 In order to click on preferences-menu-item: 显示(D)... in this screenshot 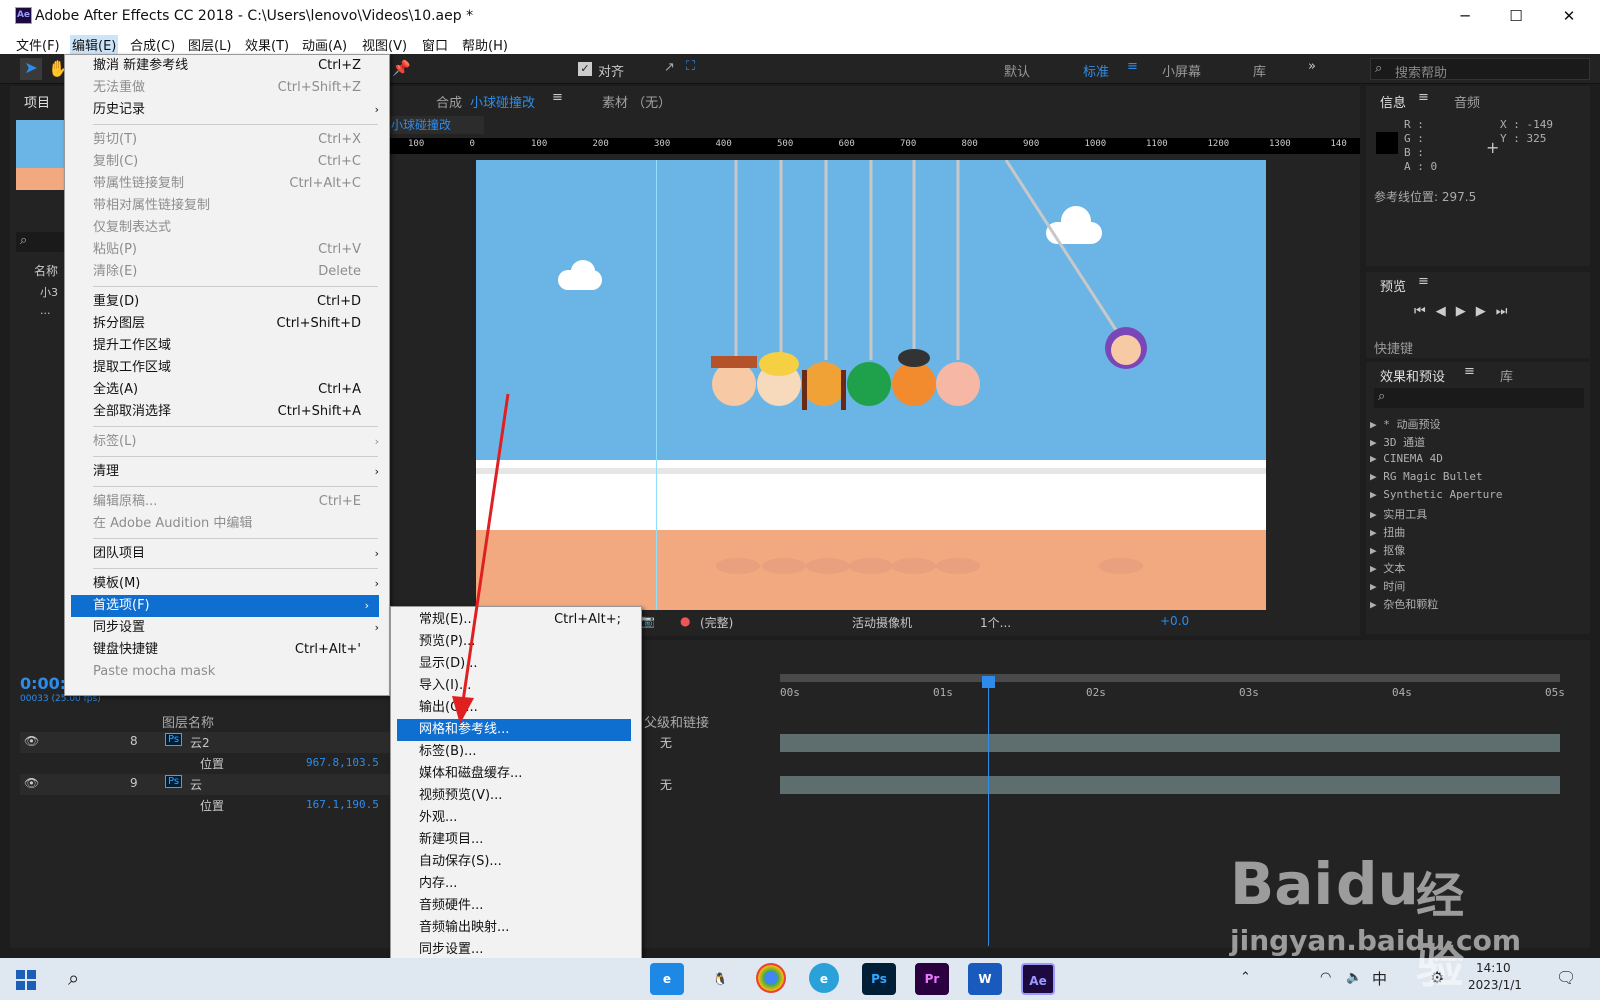, I will do `click(516, 664)`.